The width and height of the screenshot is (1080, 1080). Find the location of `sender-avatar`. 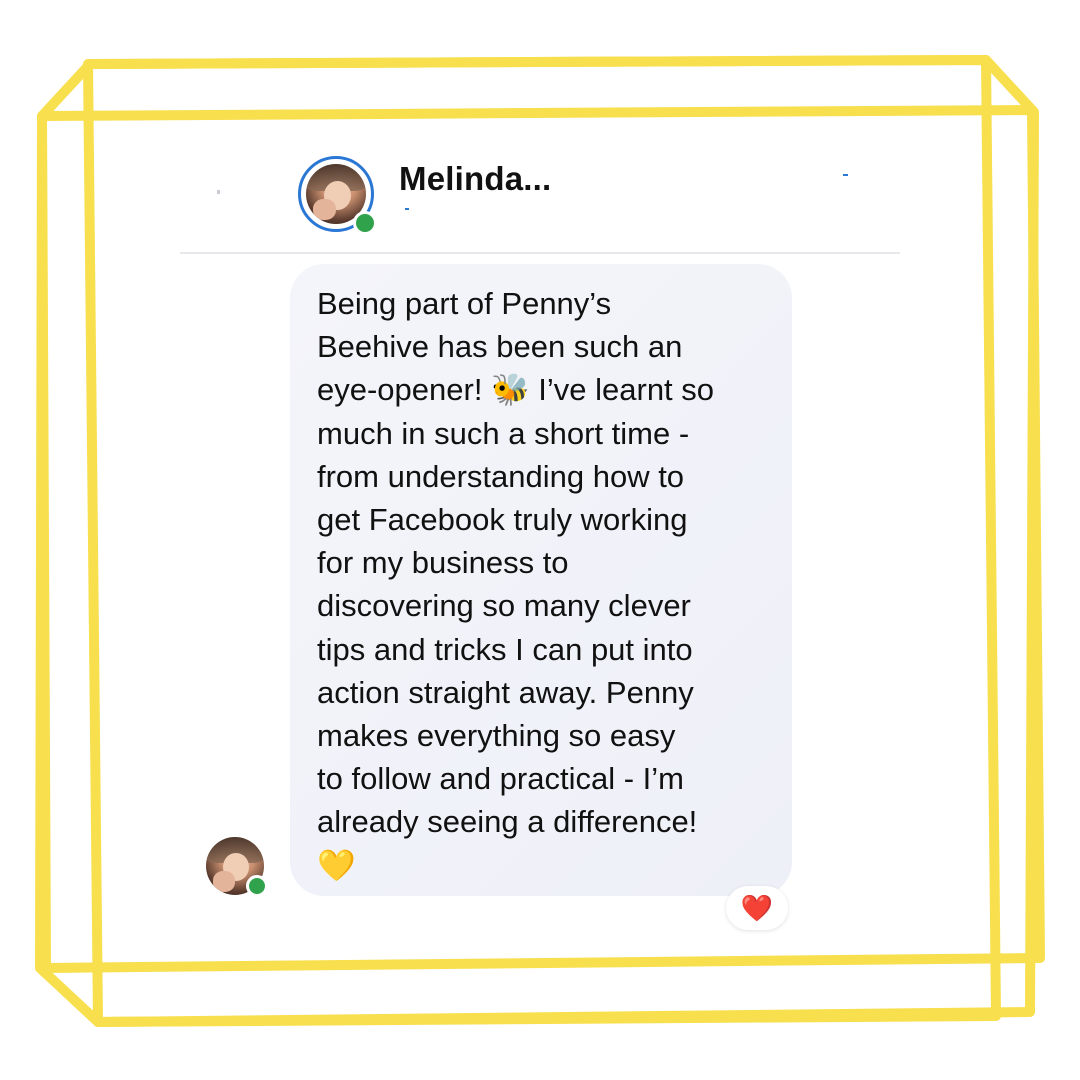

sender-avatar is located at coordinates (237, 867).